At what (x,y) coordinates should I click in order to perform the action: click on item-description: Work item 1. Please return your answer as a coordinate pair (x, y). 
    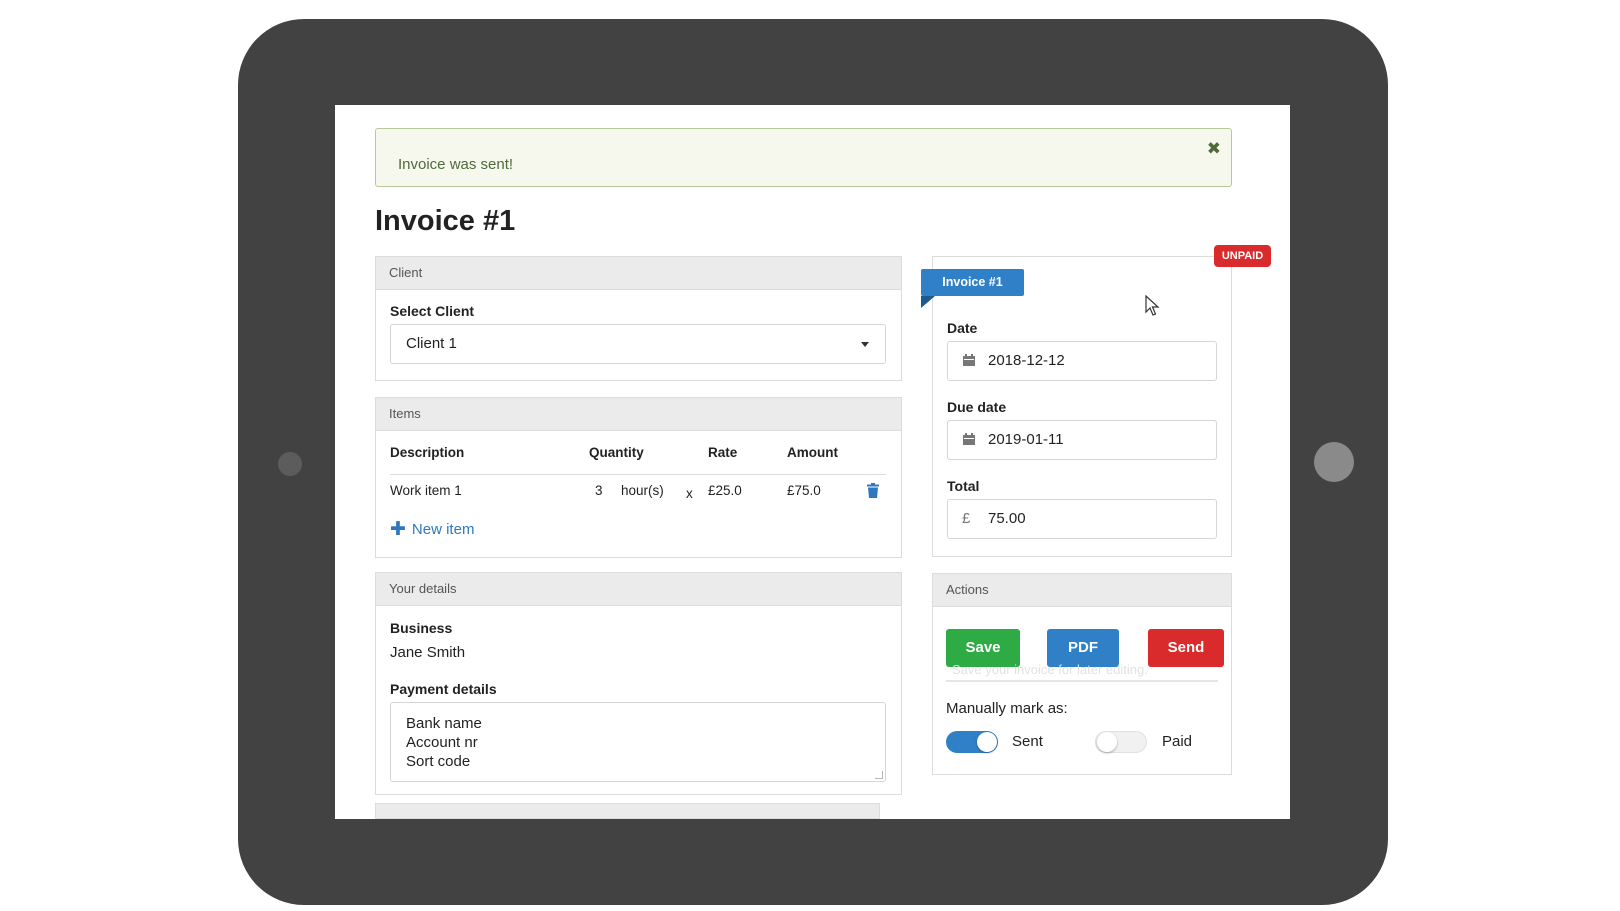
    Looking at the image, I should click on (426, 490).